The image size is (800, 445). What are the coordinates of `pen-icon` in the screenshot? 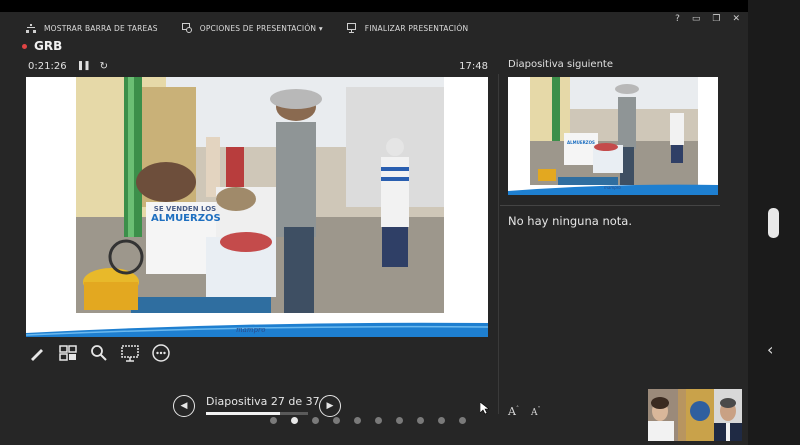 It's located at (37, 353).